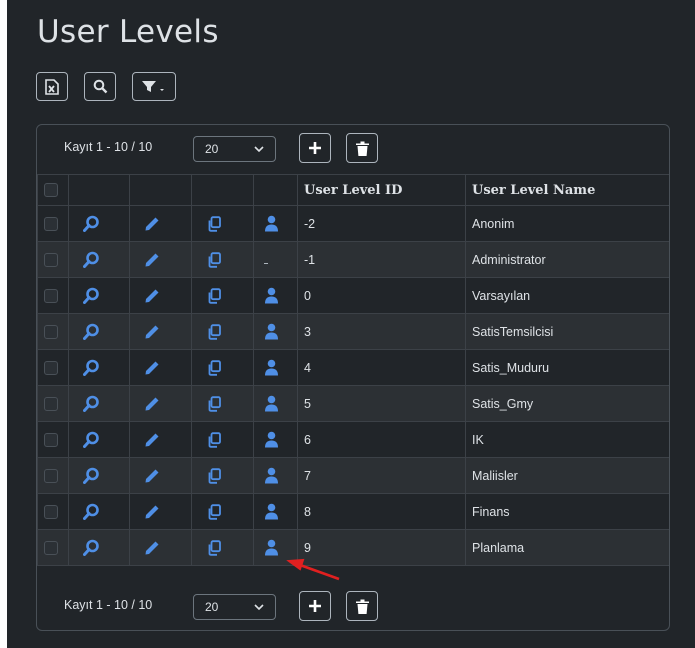  I want to click on table-row: 5 Satis_Gmy, so click(353, 403).